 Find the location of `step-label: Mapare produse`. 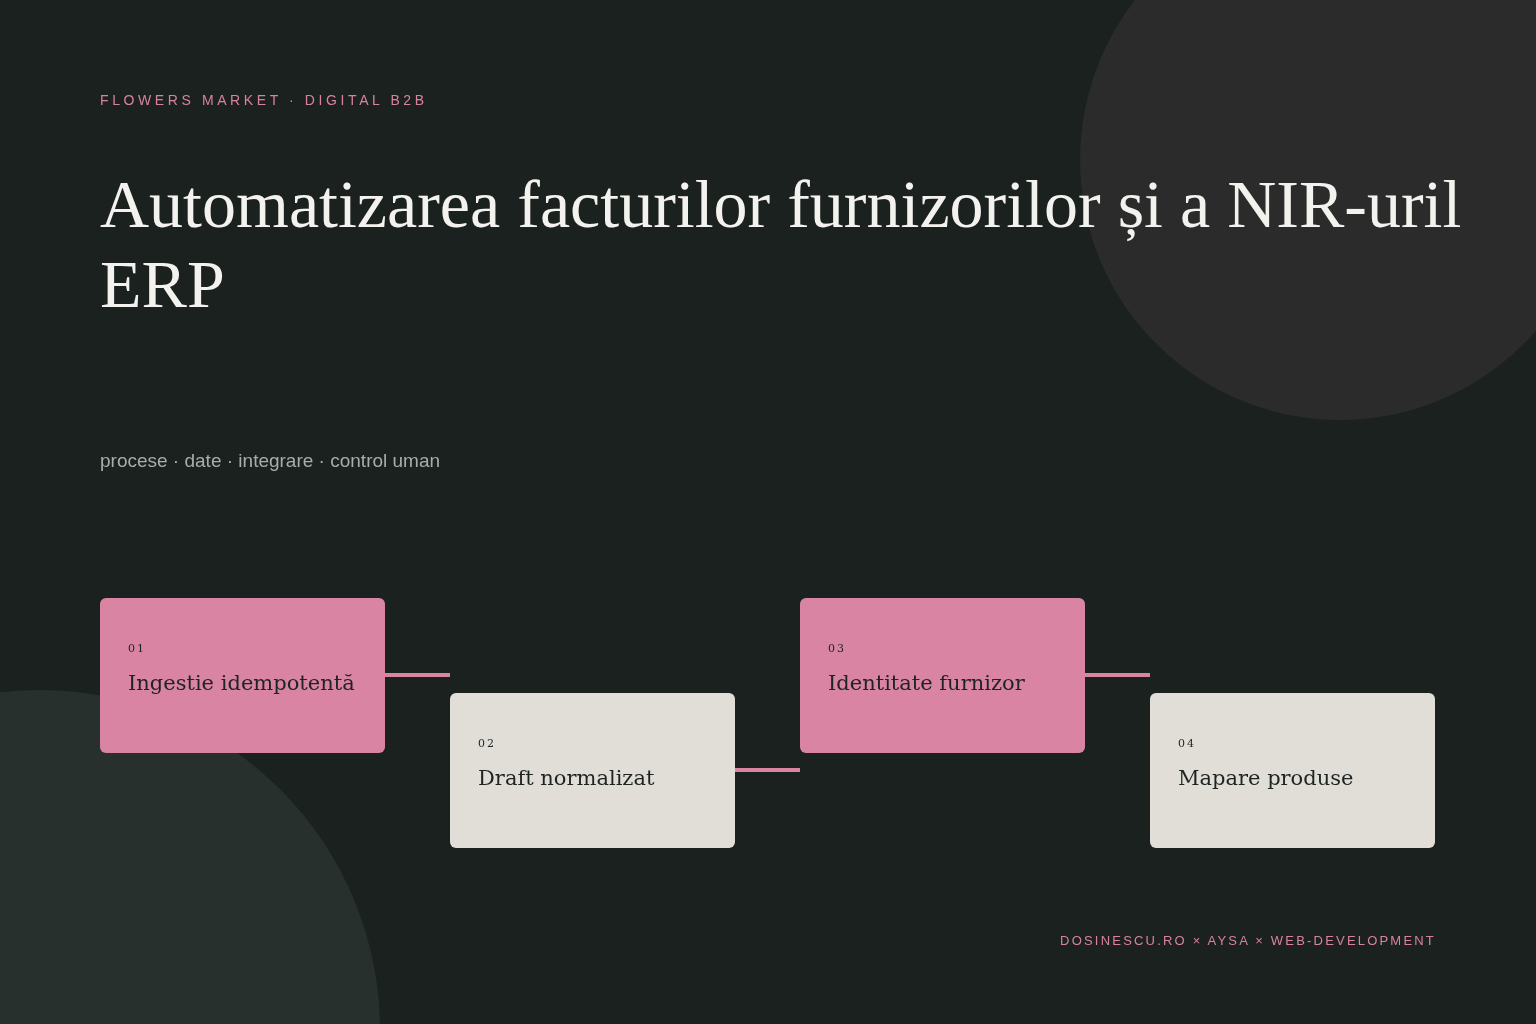

step-label: Mapare produse is located at coordinates (1266, 778).